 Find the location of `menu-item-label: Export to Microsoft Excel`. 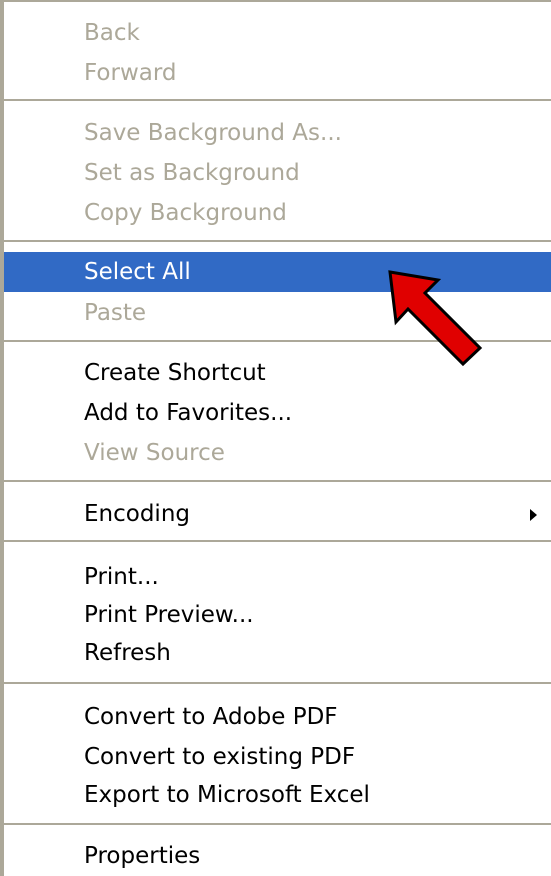

menu-item-label: Export to Microsoft Excel is located at coordinates (227, 795).